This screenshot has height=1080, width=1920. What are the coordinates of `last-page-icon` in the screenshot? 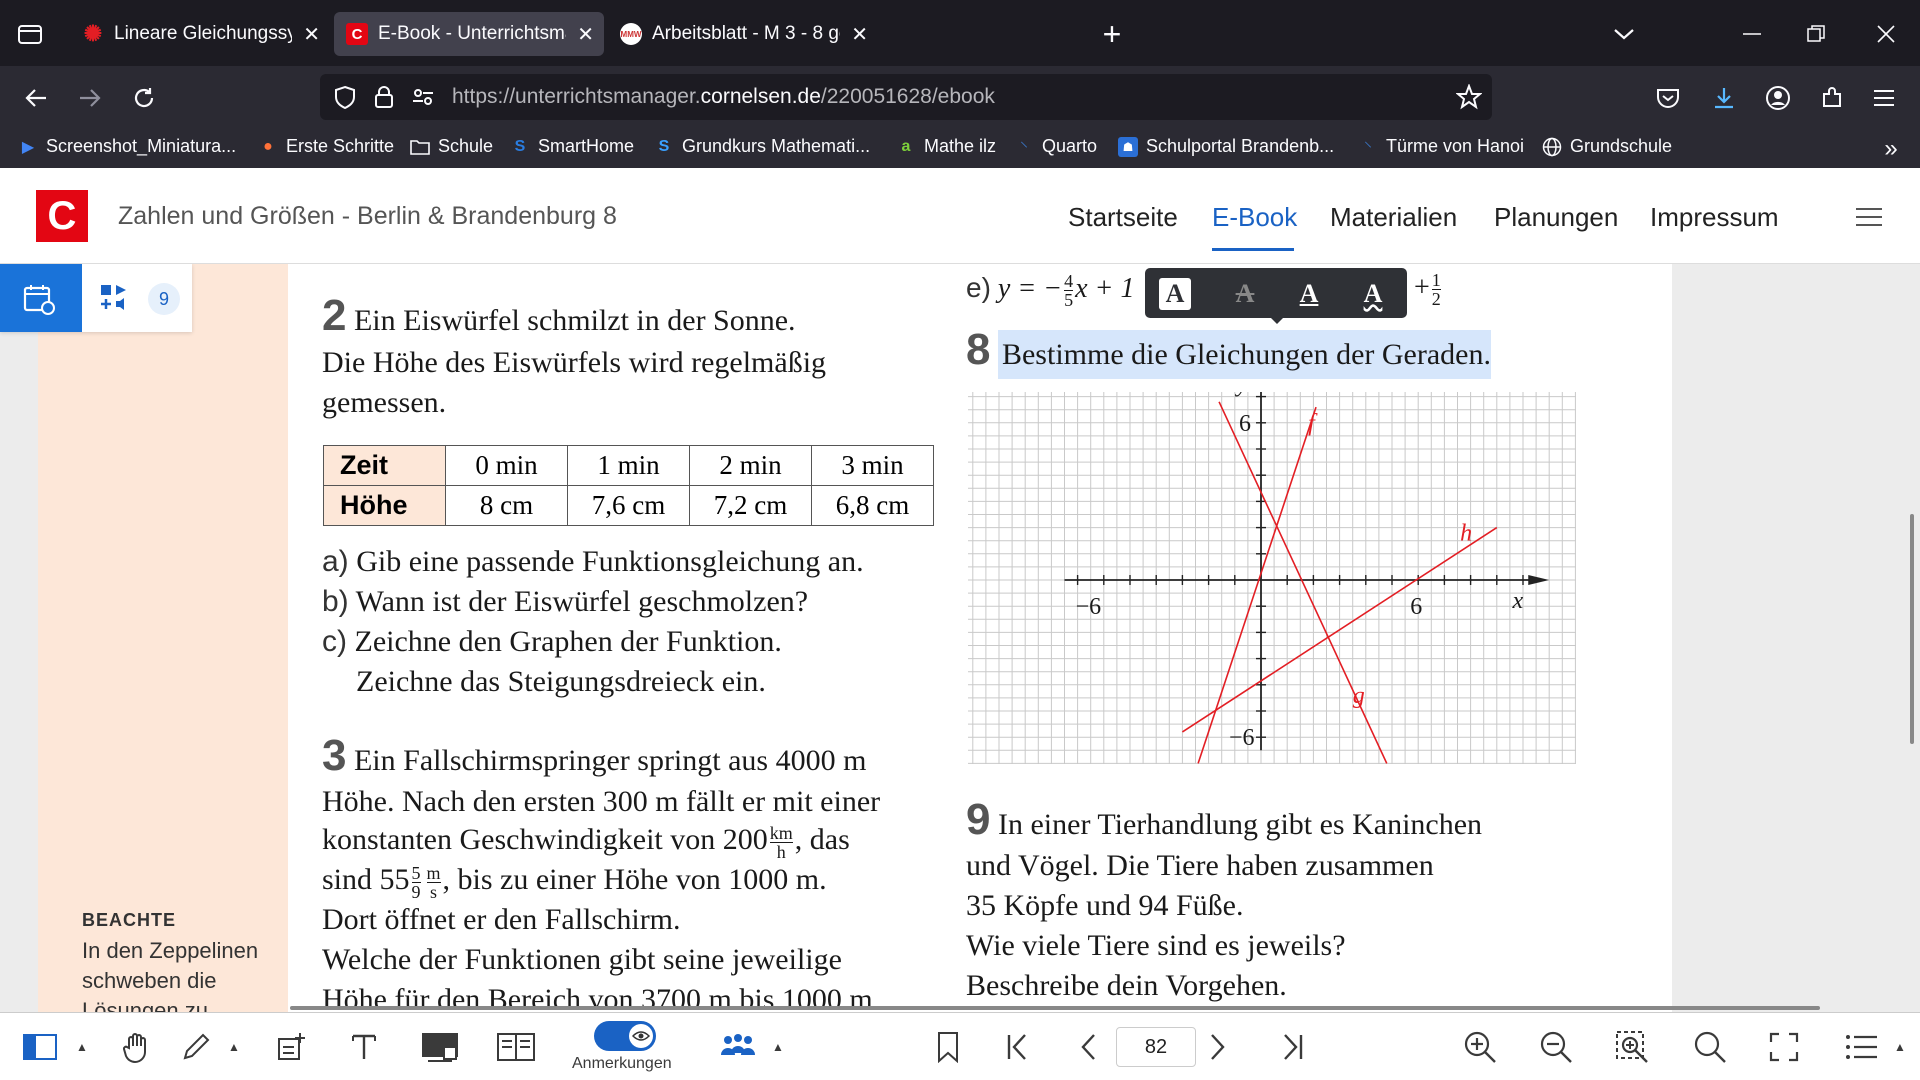 It's located at (1292, 1047).